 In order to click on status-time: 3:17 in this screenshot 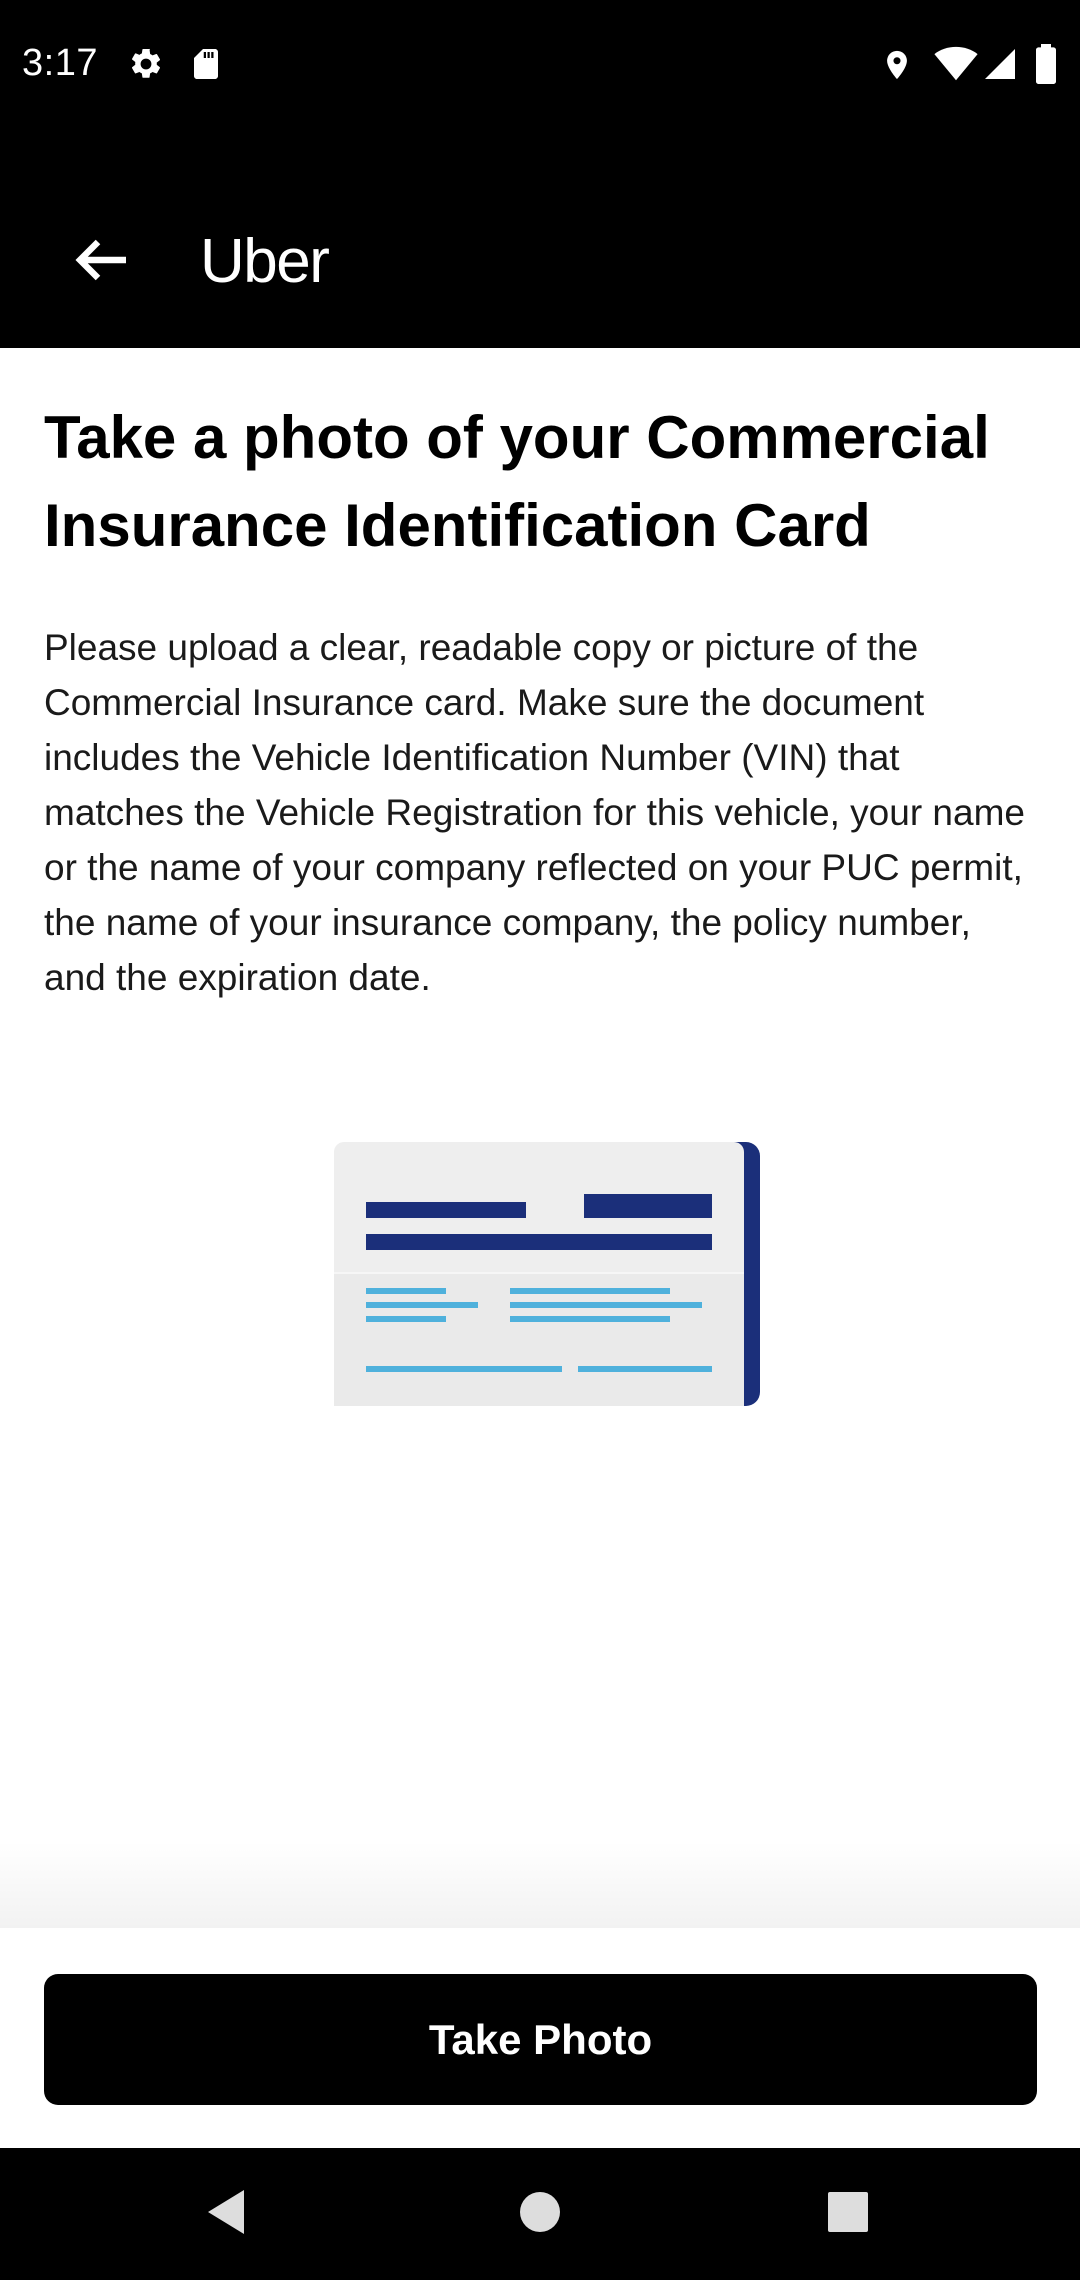, I will do `click(60, 63)`.